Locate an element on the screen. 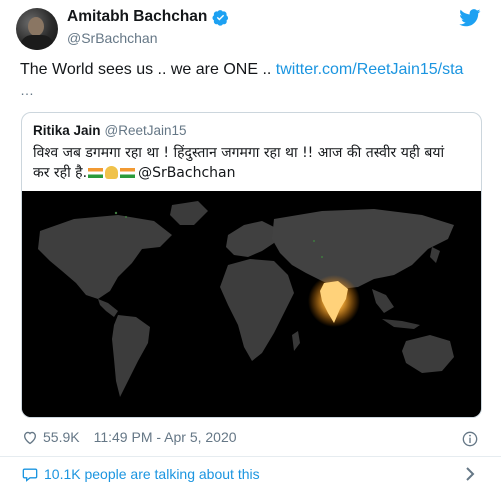  tweet-text-body: The World sees us .. we are ONE .. is located at coordinates (148, 69).